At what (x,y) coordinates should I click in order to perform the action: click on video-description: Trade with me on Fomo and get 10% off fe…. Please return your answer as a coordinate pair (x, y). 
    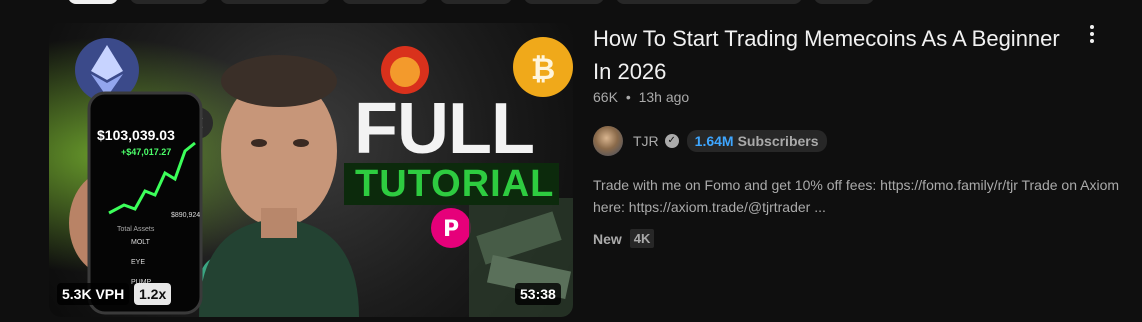
    Looking at the image, I should click on (856, 196).